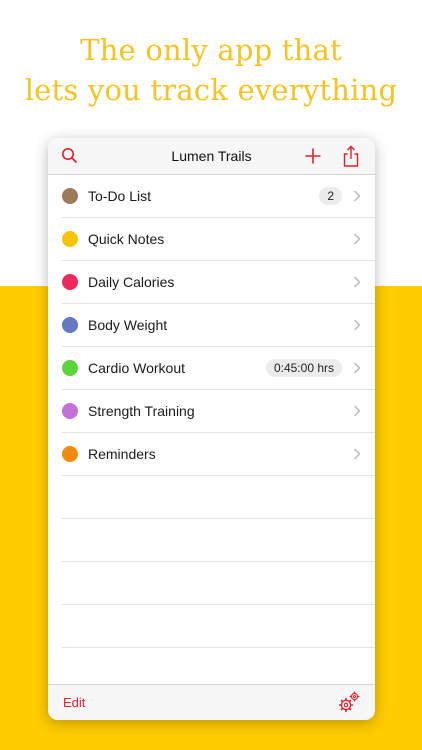  I want to click on tracker-row-quick-notes: Quick Notes, so click(218, 239).